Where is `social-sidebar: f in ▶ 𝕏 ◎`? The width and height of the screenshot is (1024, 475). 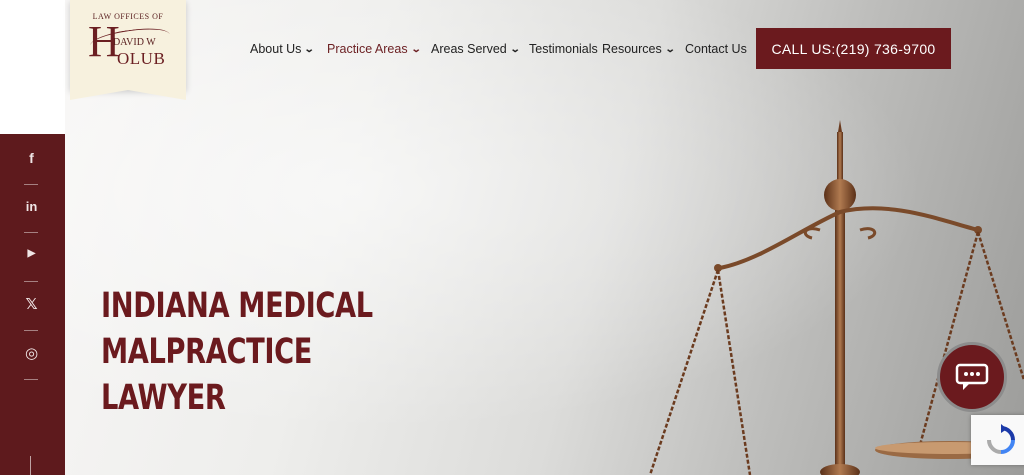
social-sidebar: f in ▶ 𝕏 ◎ is located at coordinates (32, 304).